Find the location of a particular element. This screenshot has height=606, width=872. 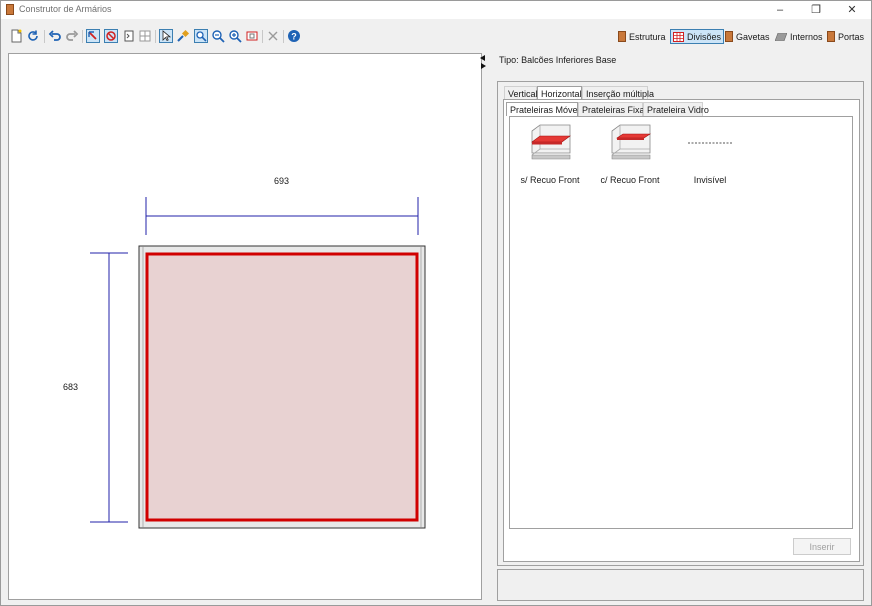

shelf-invisivel-label: Invisível is located at coordinates (710, 180).